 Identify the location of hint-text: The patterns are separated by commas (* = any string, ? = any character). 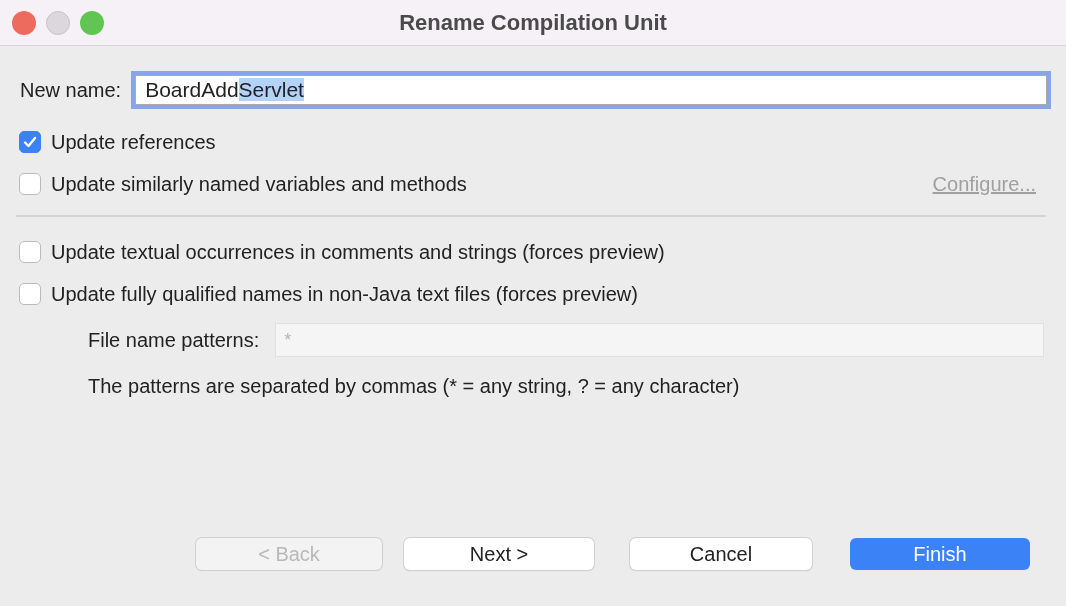
(414, 386).